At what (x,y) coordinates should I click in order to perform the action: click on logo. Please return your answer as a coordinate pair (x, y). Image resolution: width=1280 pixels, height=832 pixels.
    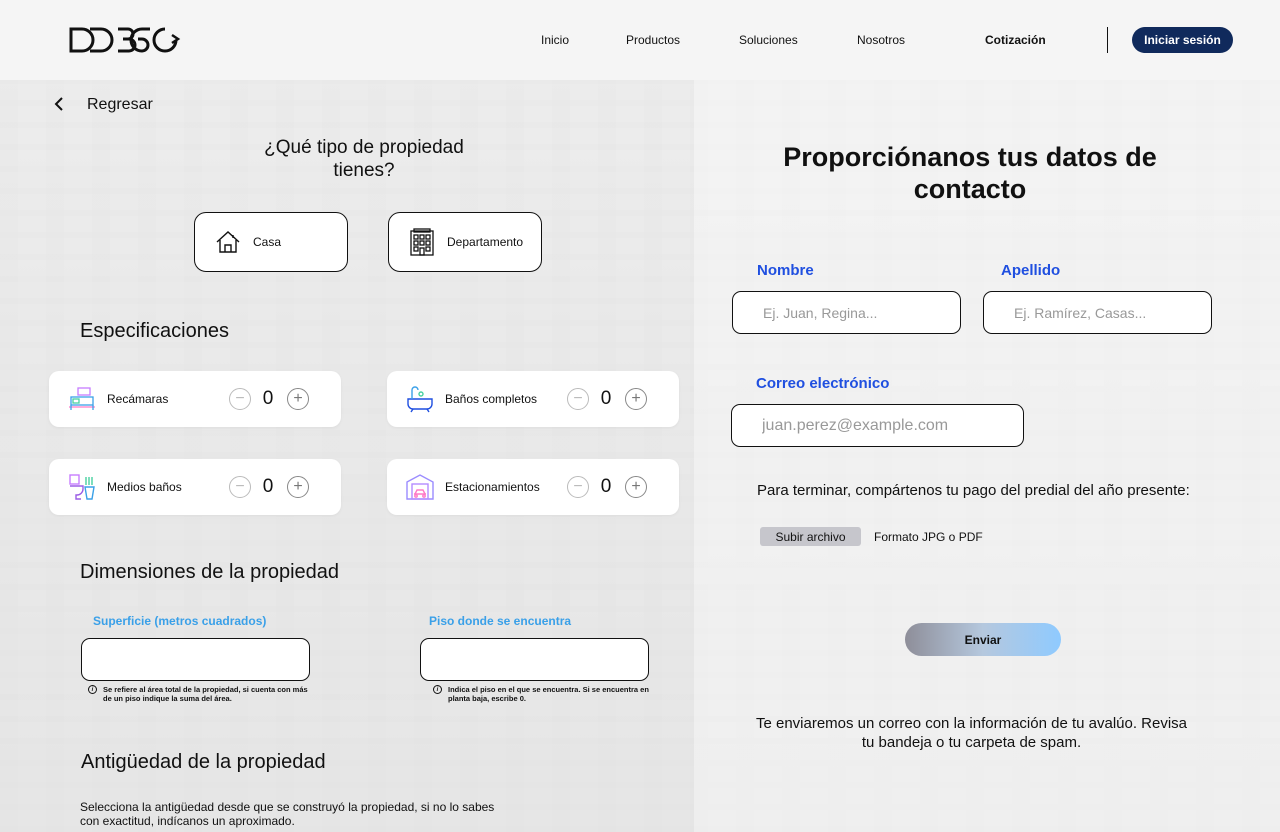
    Looking at the image, I should click on (125, 40).